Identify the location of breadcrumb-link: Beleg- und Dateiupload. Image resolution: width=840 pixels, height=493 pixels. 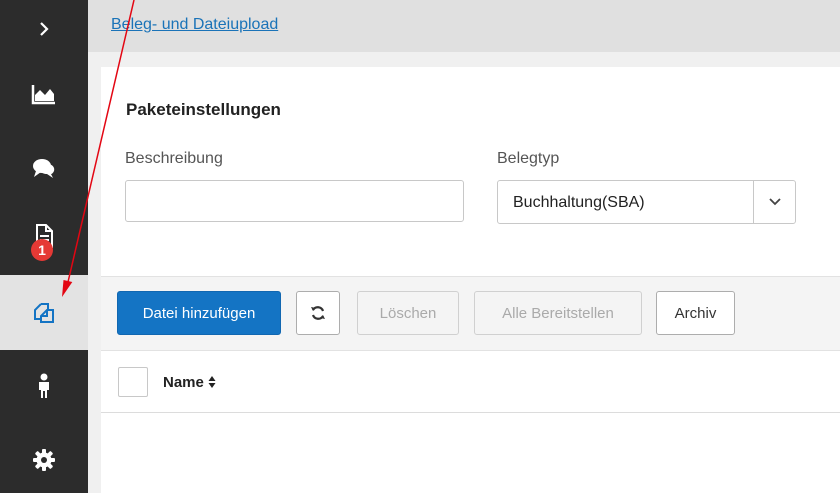
(194, 25).